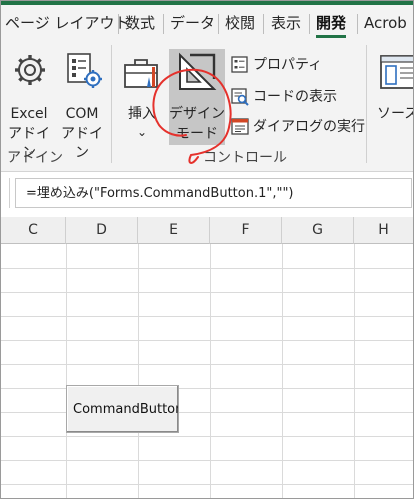 The width and height of the screenshot is (414, 499). I want to click on ribbon-tab-bar: ページ レイアウト 数式 データ 校閲 表示 開発 Acrob, so click(207, 22).